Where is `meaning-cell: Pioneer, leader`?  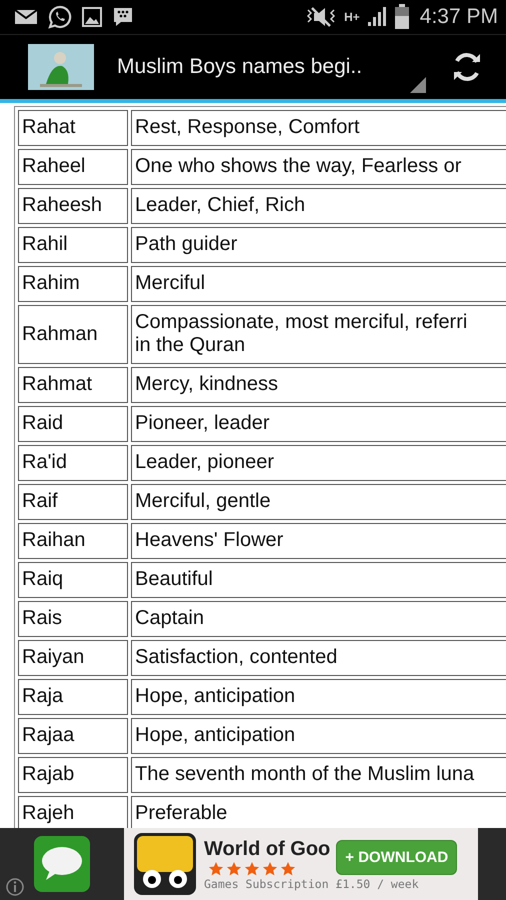
meaning-cell: Pioneer, leader is located at coordinates (318, 424).